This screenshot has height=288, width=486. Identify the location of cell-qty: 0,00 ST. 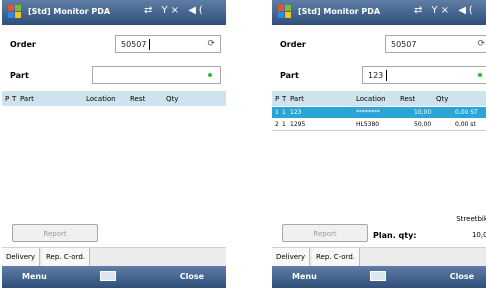
(466, 112).